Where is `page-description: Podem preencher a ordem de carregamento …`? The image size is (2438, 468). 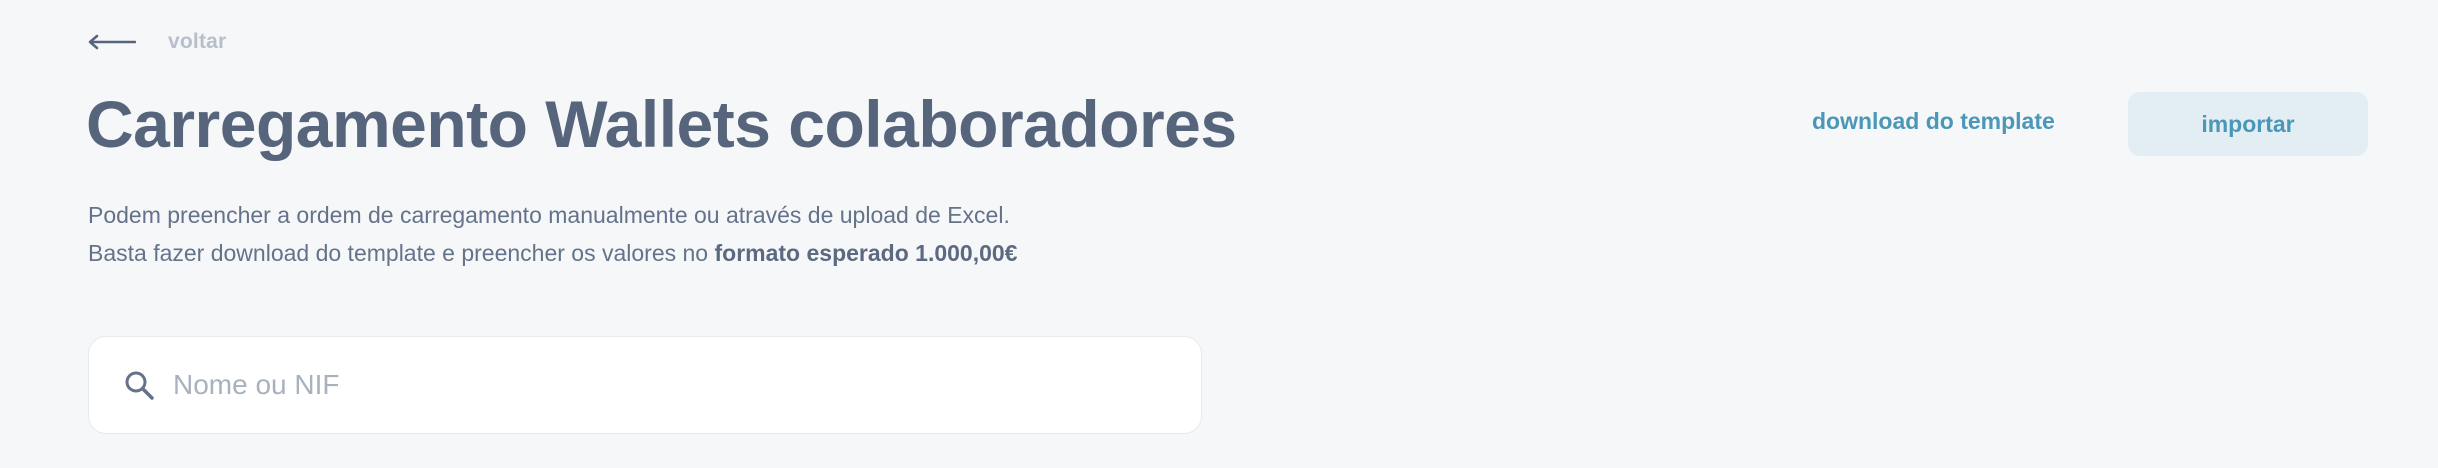
page-description: Podem preencher a ordem de carregamento … is located at coordinates (552, 234).